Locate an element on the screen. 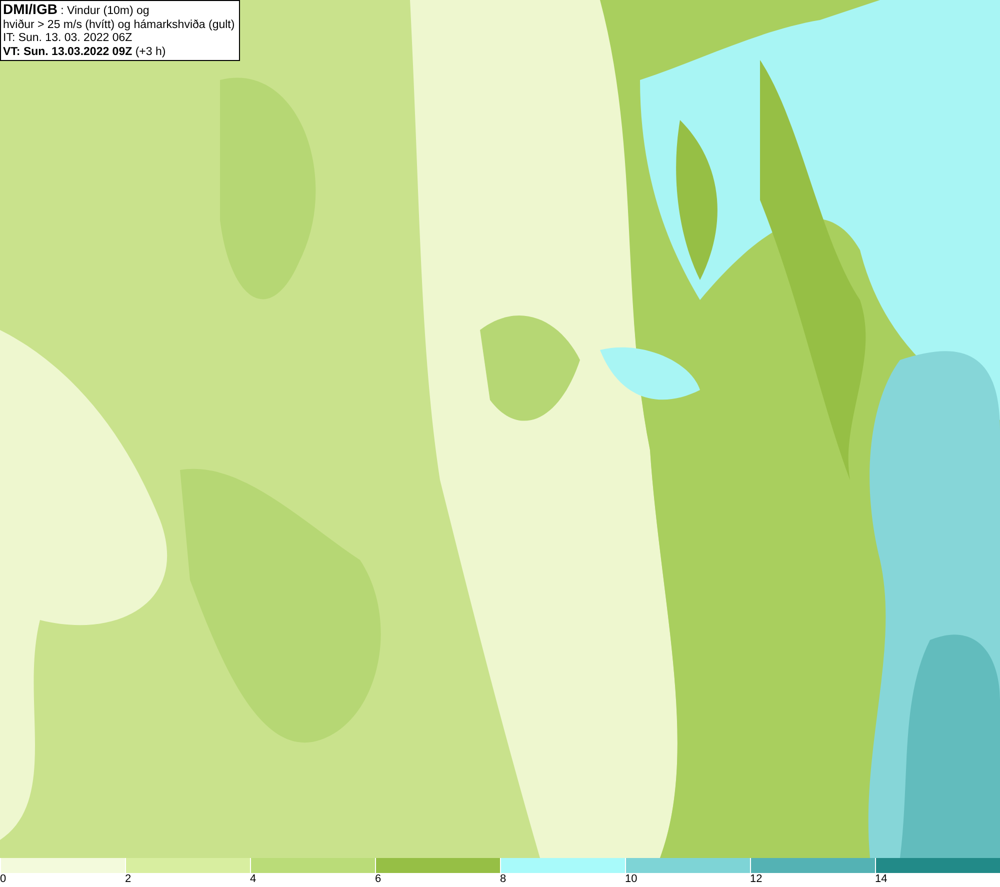 This screenshot has height=887, width=1000. legend-label: 8 is located at coordinates (503, 879).